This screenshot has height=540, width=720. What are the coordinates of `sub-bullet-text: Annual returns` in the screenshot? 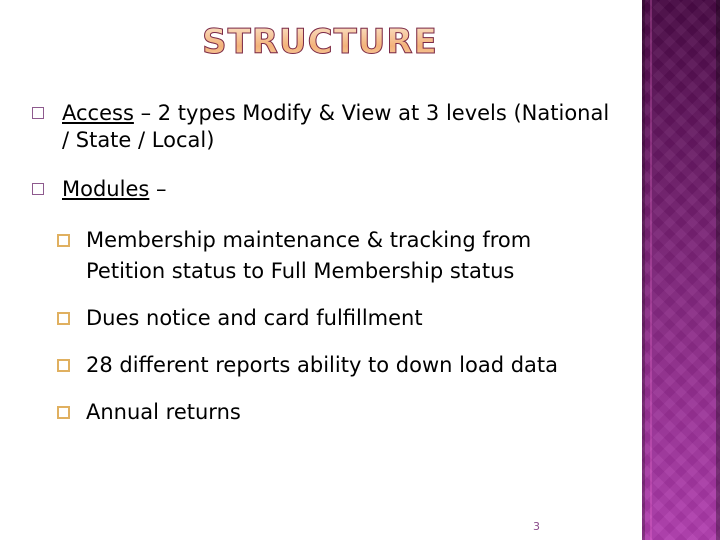 It's located at (163, 412).